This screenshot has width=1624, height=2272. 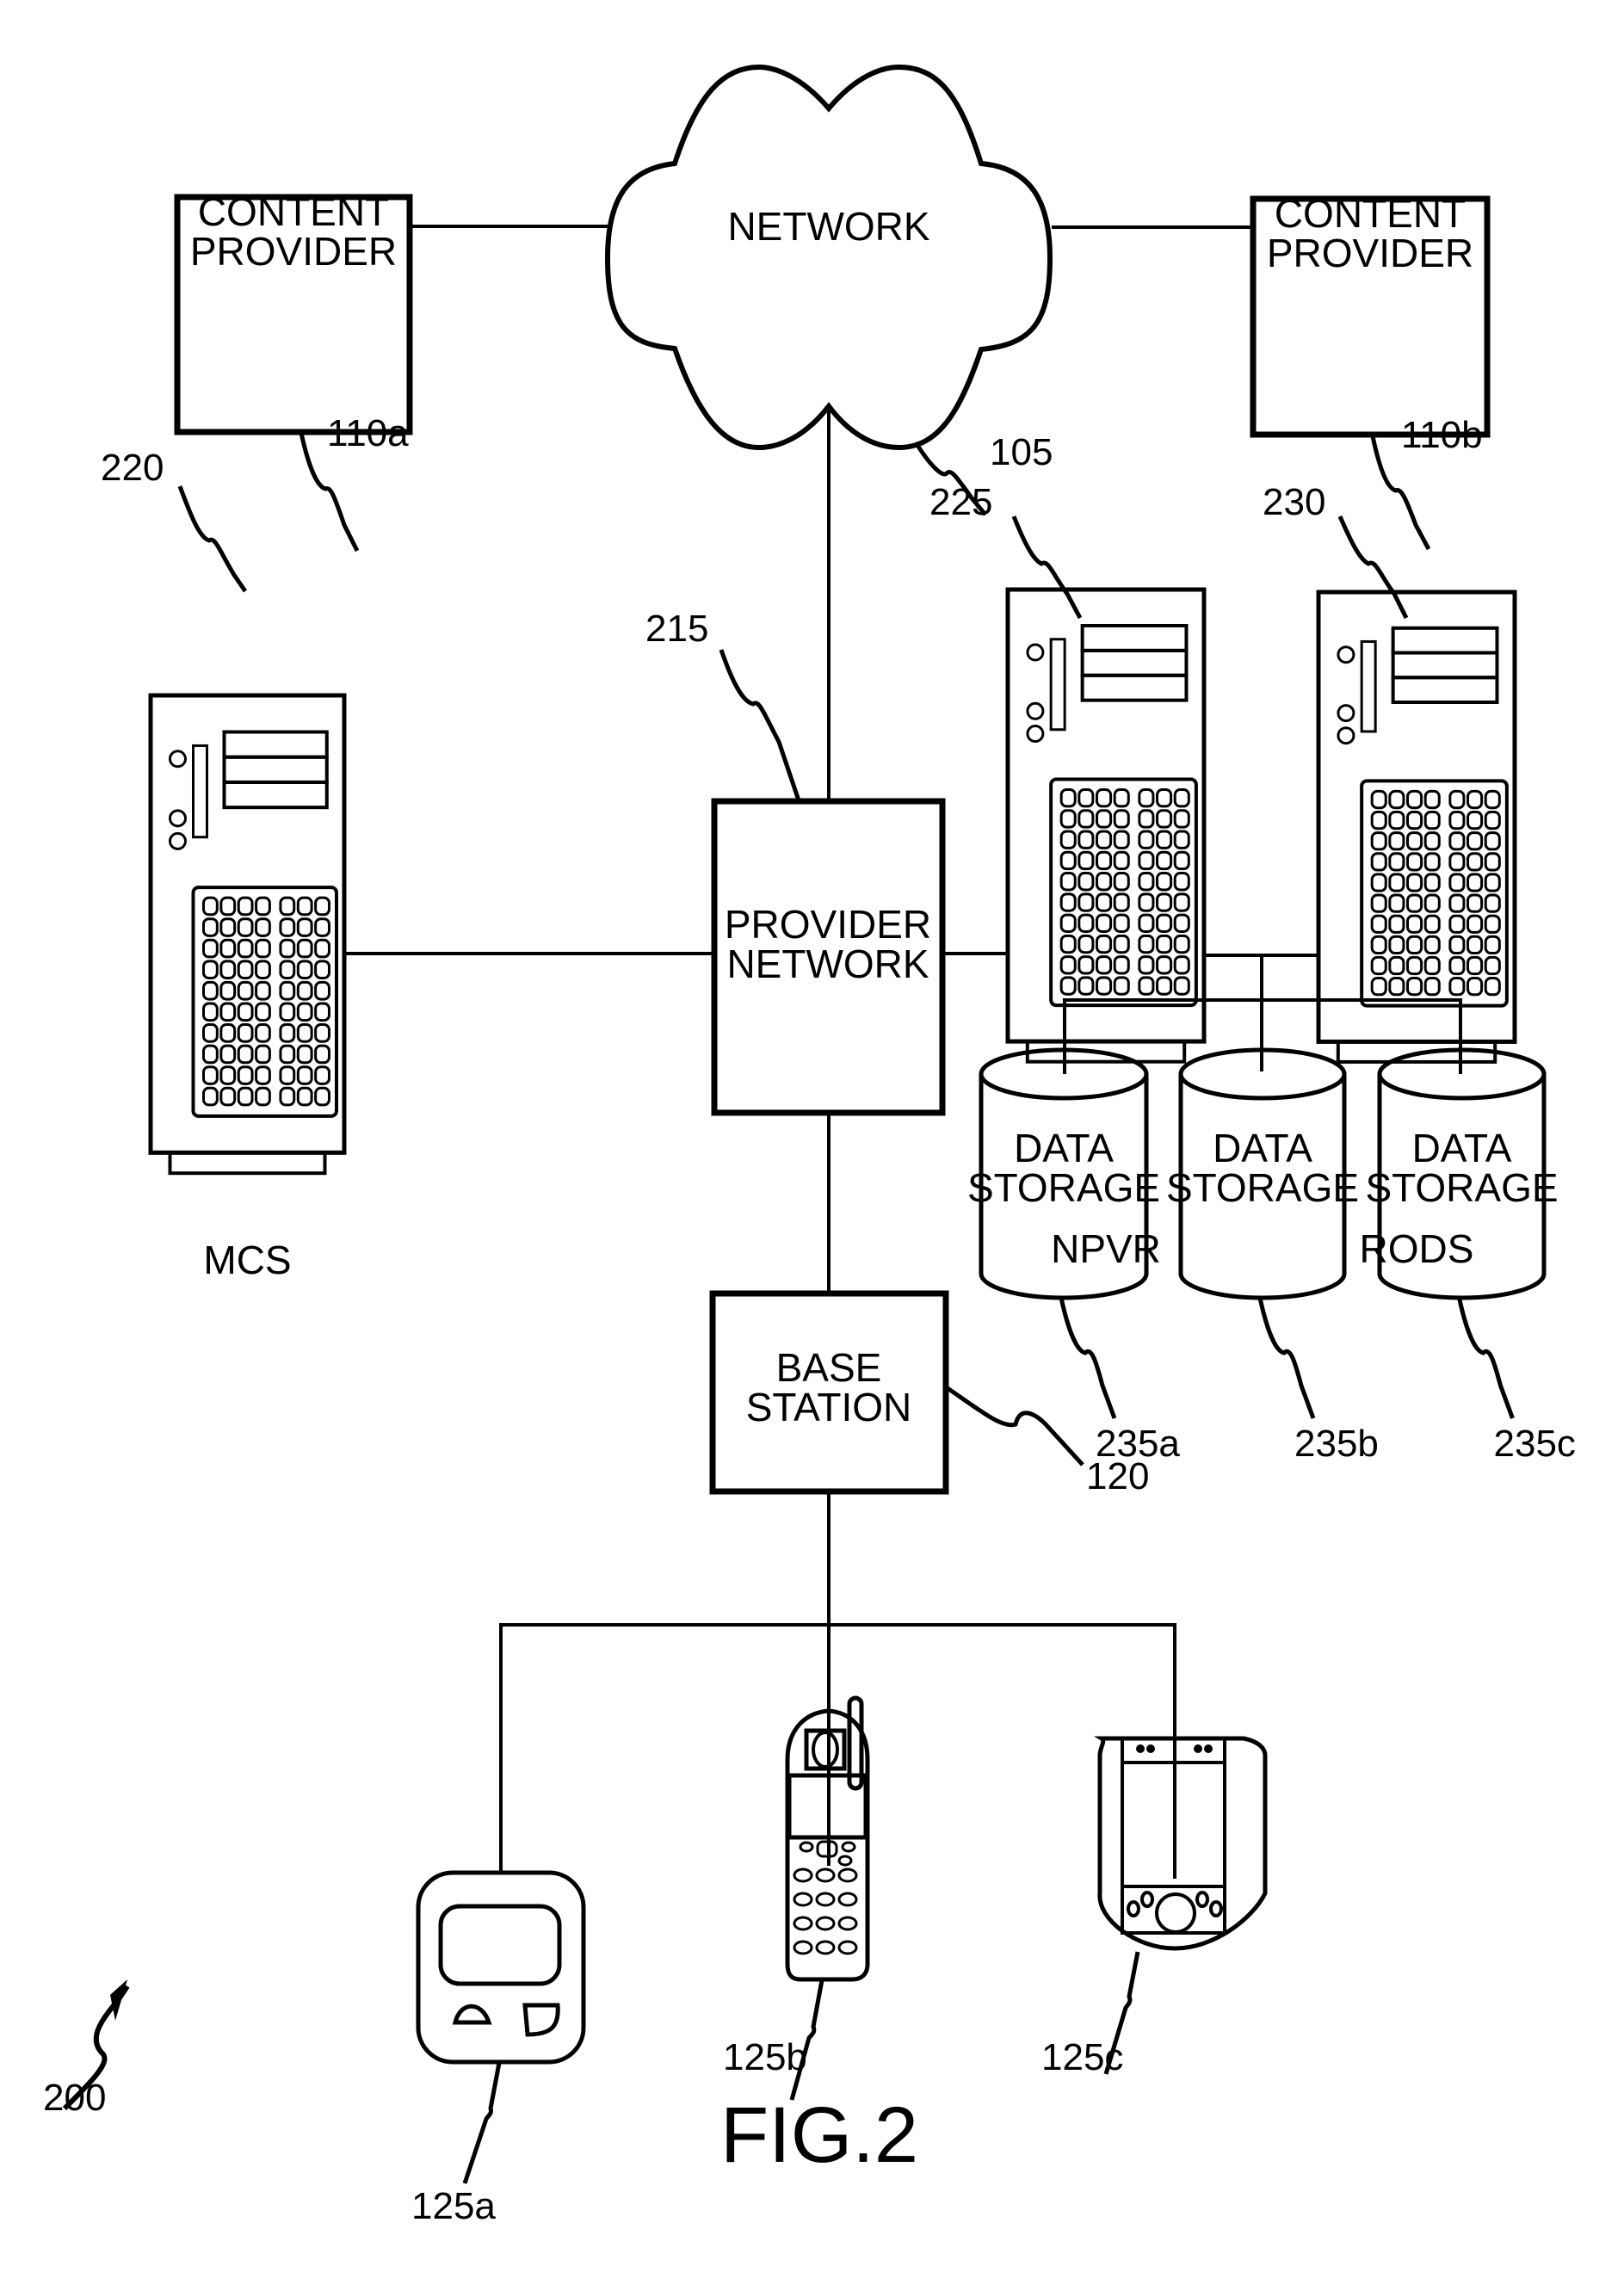 What do you see at coordinates (1294, 502) in the screenshot?
I see `ref-230: 230` at bounding box center [1294, 502].